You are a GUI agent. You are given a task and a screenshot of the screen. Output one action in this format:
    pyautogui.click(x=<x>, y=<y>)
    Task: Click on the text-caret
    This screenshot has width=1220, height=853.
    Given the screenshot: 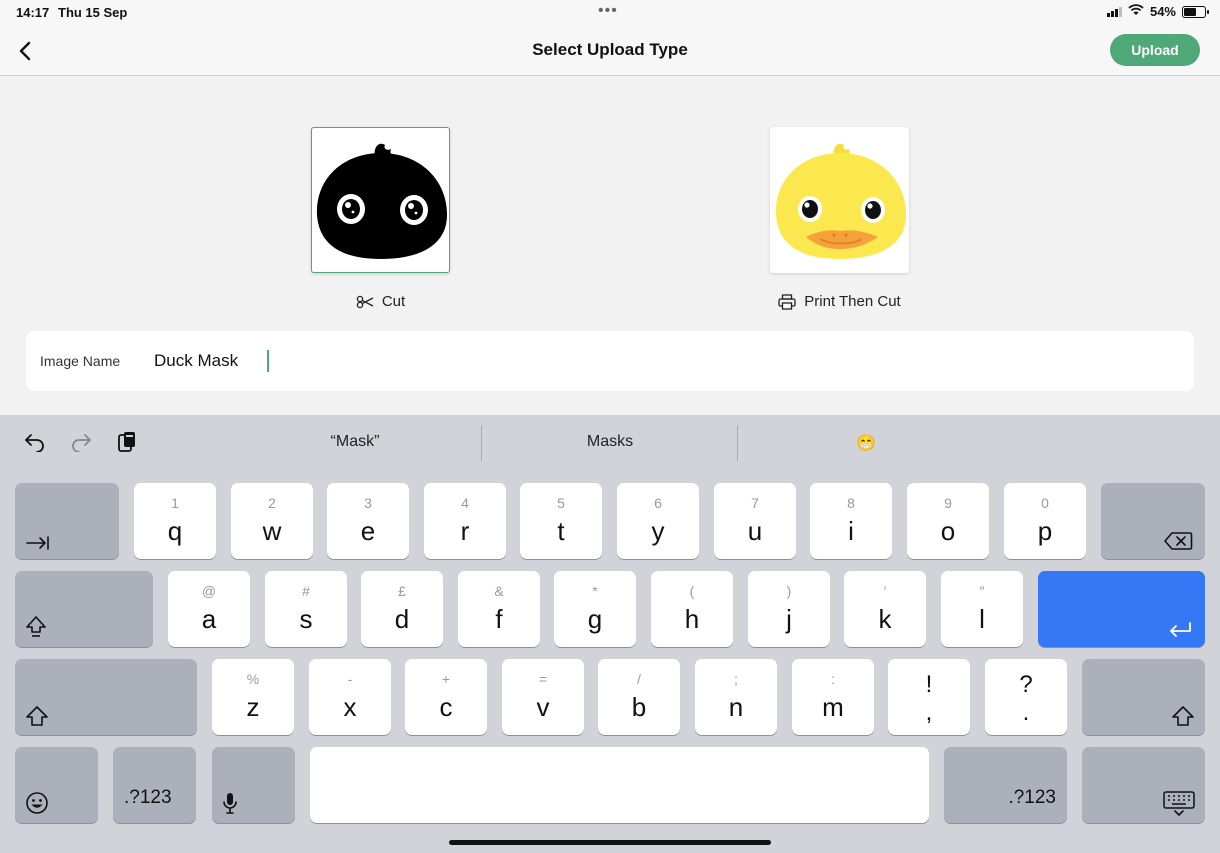 What is the action you would take?
    pyautogui.click(x=268, y=361)
    